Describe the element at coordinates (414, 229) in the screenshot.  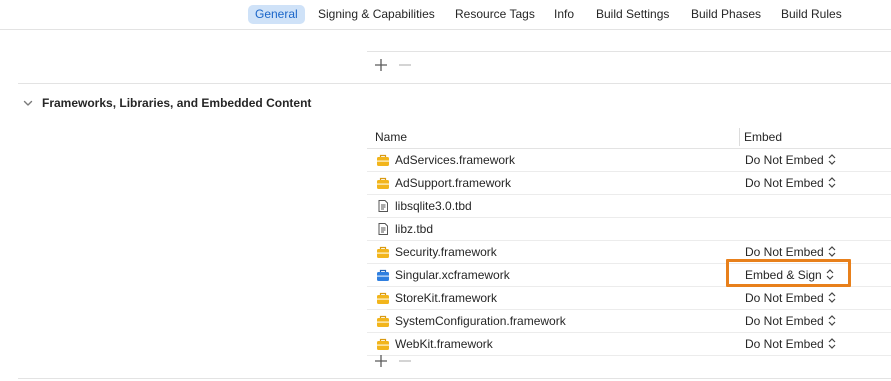
I see `framework-name: libz.tbd` at that location.